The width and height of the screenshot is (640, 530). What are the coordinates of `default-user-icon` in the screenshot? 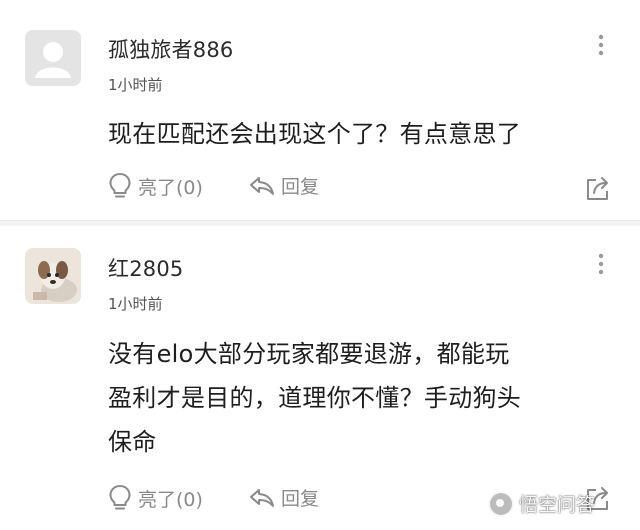 It's located at (53, 58).